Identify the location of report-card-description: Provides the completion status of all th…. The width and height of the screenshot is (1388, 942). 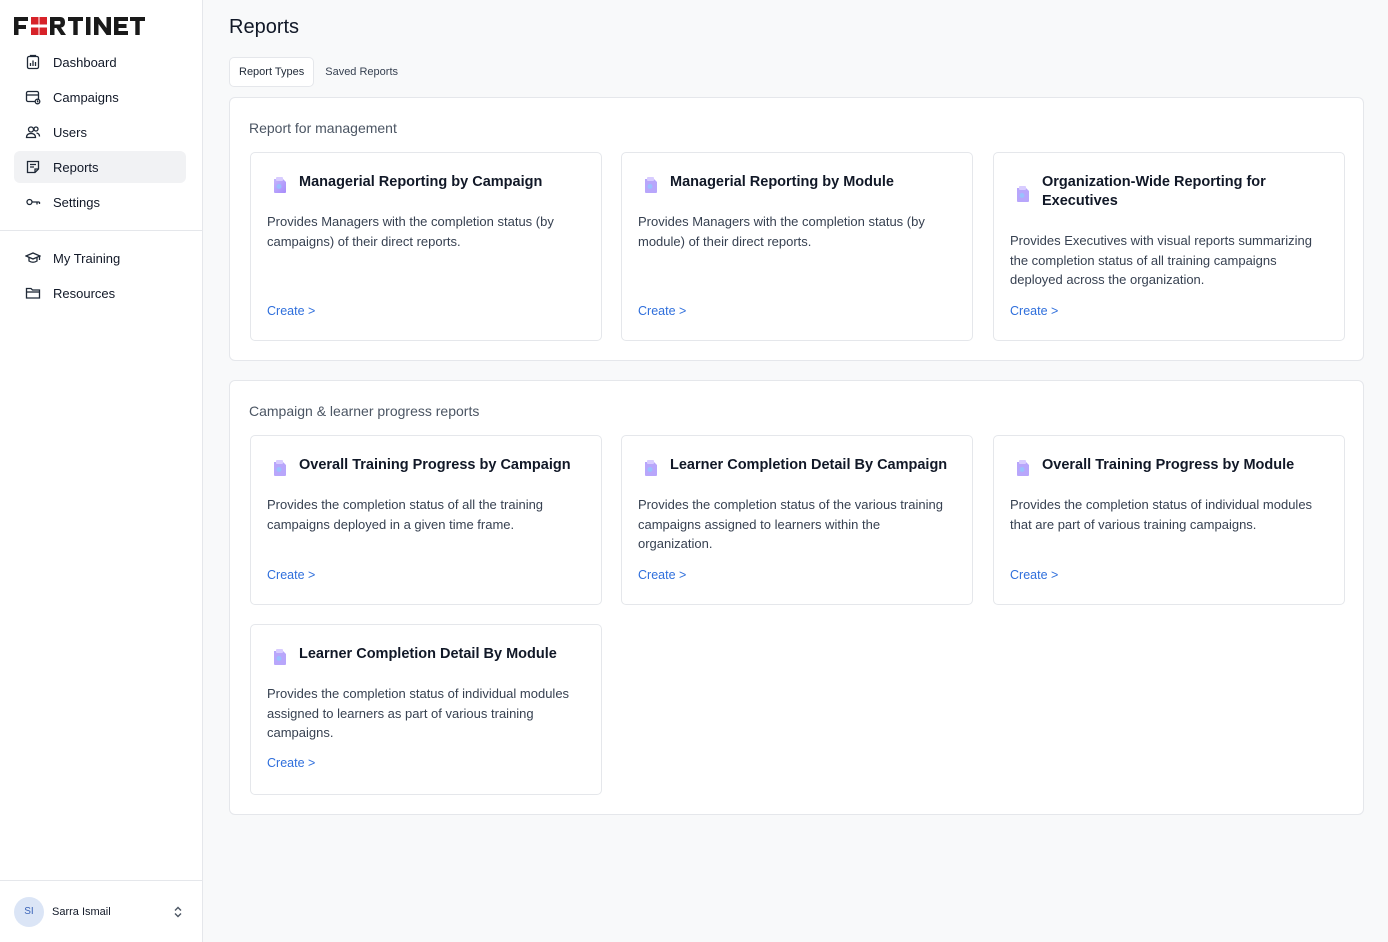
(405, 514).